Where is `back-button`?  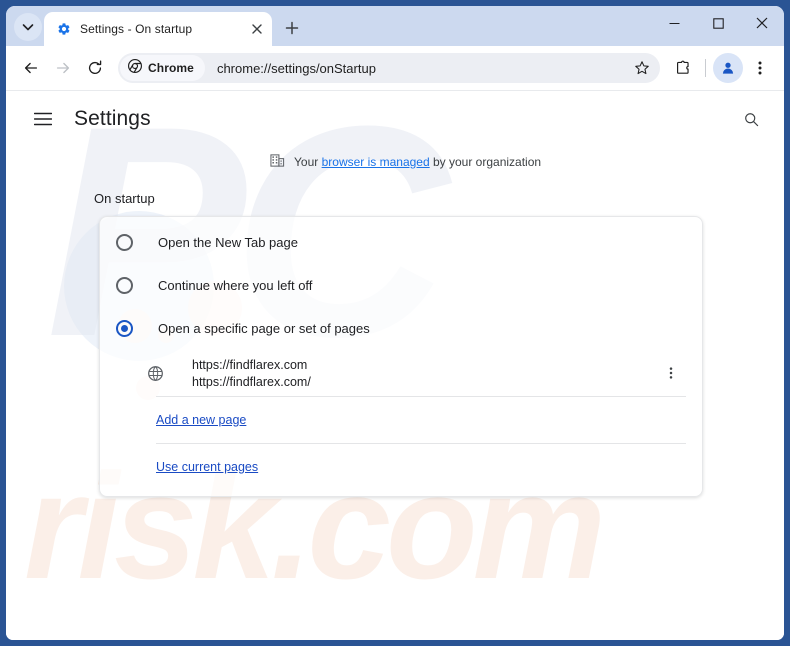
back-button is located at coordinates (31, 68).